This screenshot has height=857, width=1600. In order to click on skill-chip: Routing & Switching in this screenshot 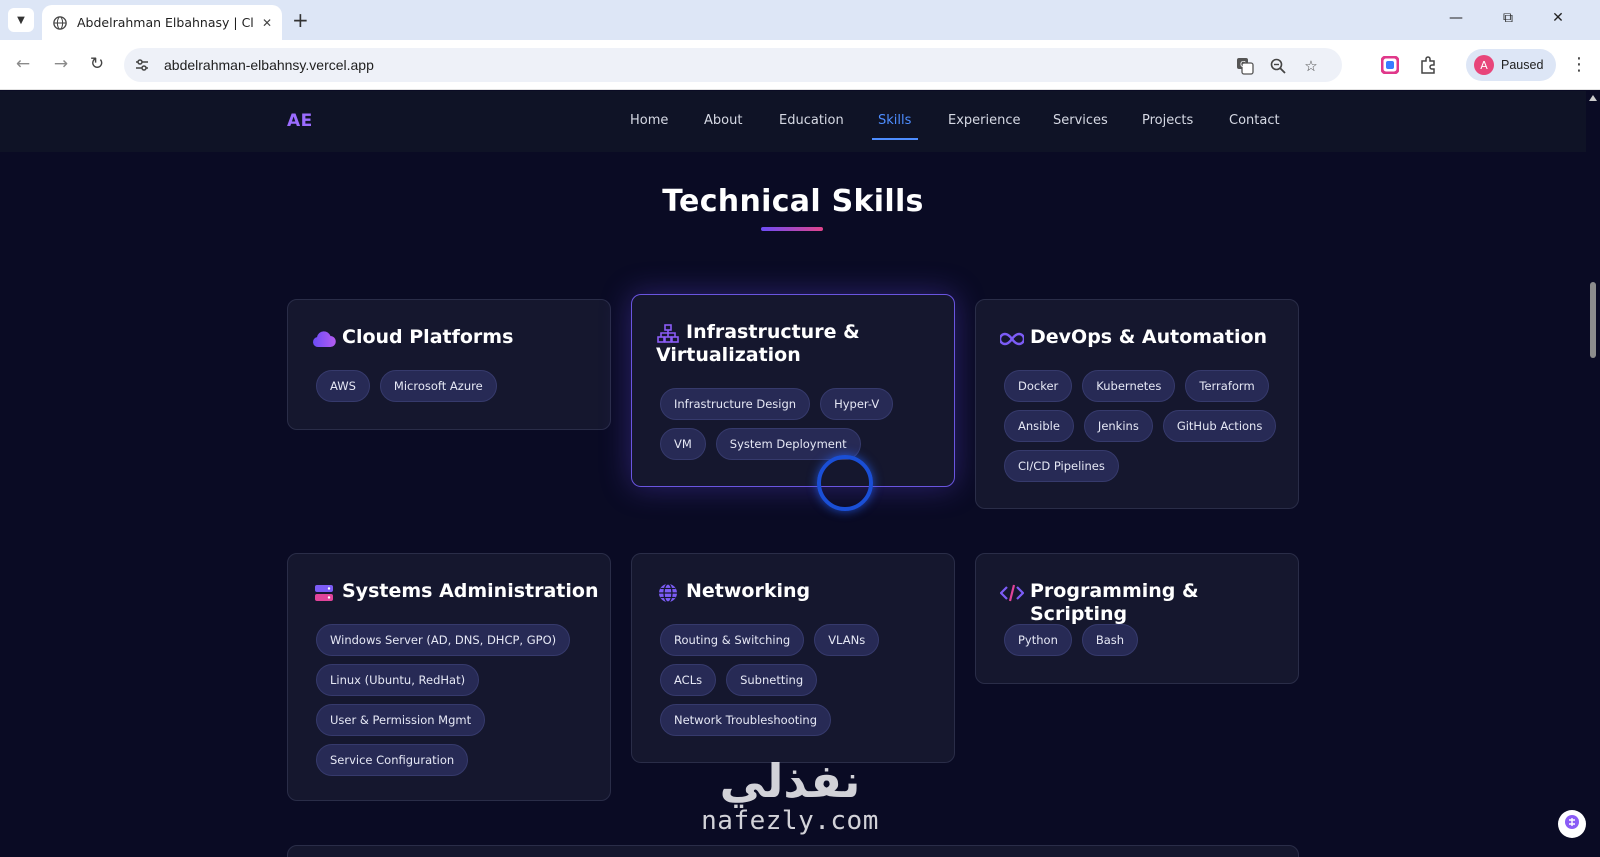, I will do `click(732, 640)`.